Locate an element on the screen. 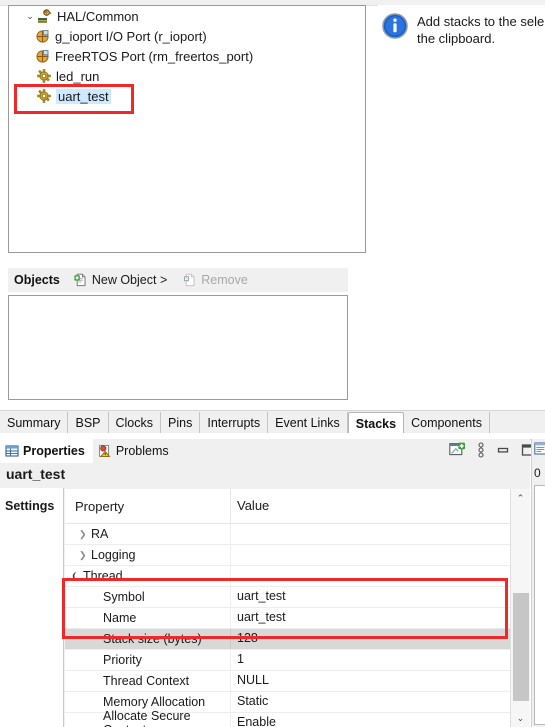  objects-title: Objects is located at coordinates (37, 280).